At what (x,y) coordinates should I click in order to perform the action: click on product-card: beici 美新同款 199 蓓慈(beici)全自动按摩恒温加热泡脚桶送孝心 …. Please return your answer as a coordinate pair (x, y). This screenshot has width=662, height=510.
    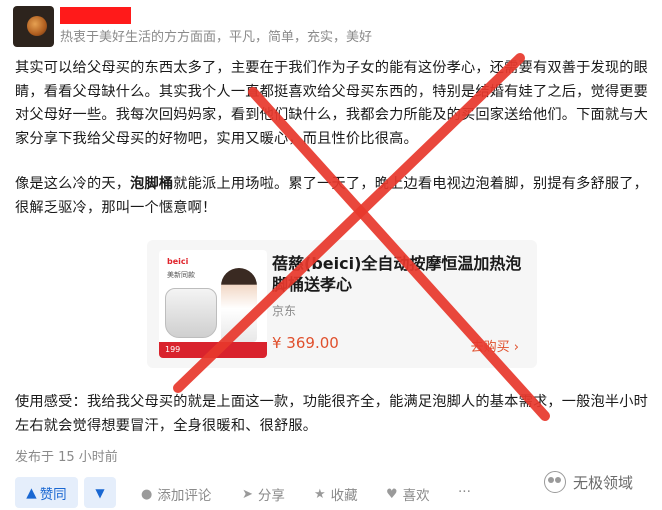
    Looking at the image, I should click on (342, 304).